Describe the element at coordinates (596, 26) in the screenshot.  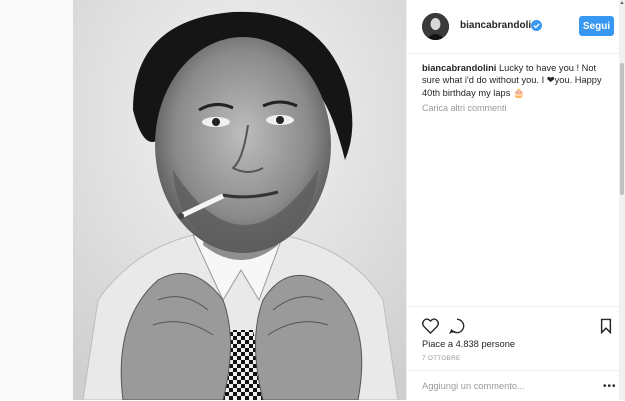
I see `follow-button: Segui` at that location.